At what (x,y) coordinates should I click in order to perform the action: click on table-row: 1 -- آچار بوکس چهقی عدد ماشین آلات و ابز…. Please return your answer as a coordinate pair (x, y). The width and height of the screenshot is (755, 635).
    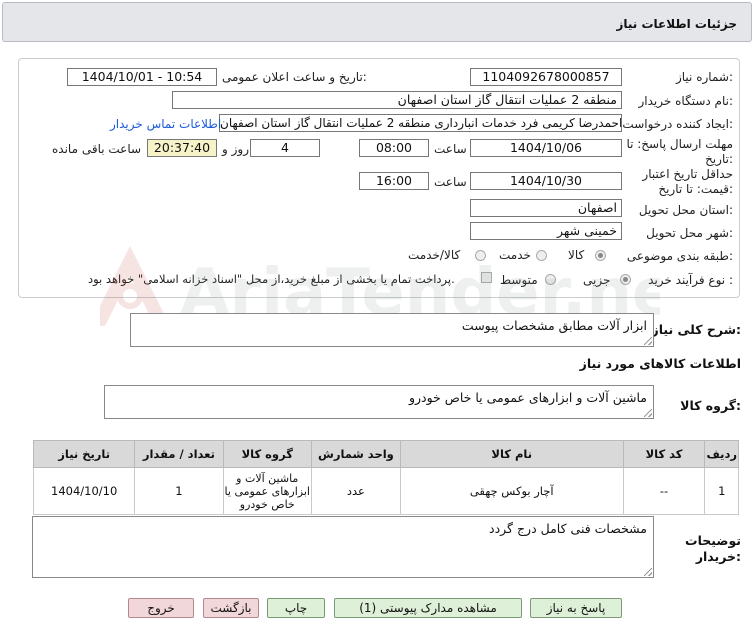
    Looking at the image, I should click on (385, 491).